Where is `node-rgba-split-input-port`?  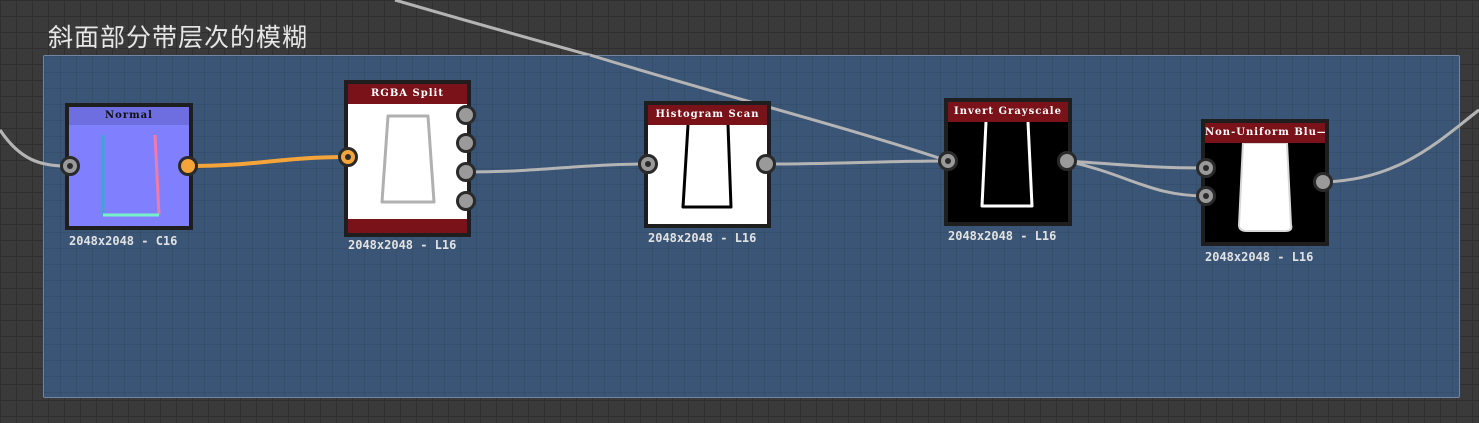 node-rgba-split-input-port is located at coordinates (348, 157).